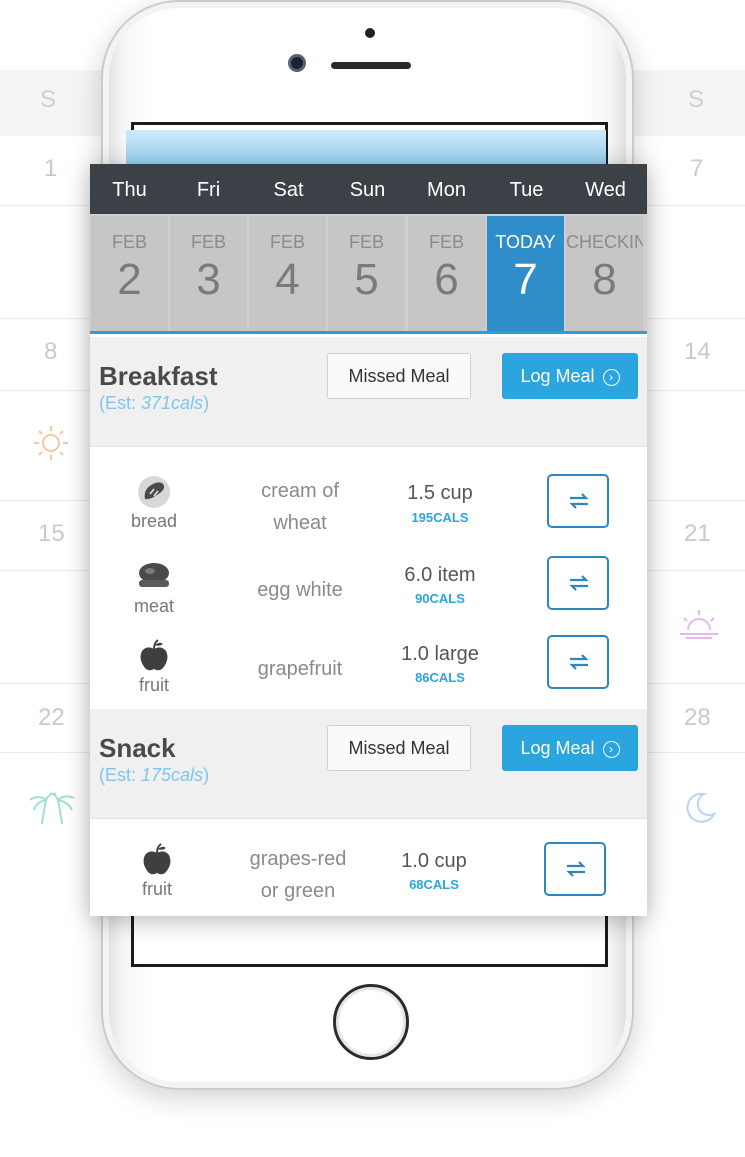 This screenshot has width=745, height=1157. Describe the element at coordinates (371, 65) in the screenshot. I see `phone-speaker` at that location.